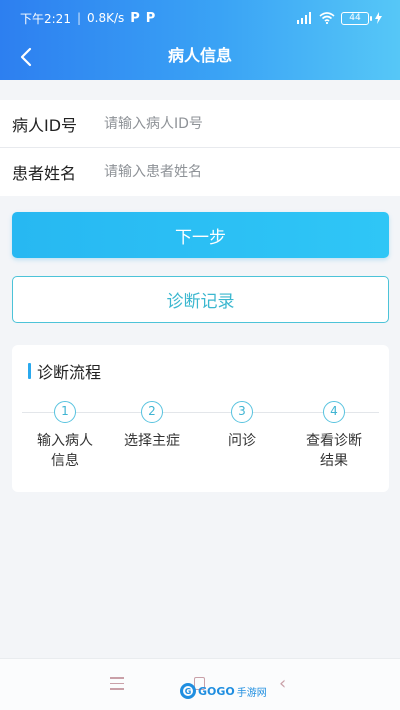 Image resolution: width=400 pixels, height=710 pixels. I want to click on wifi-icon, so click(327, 18).